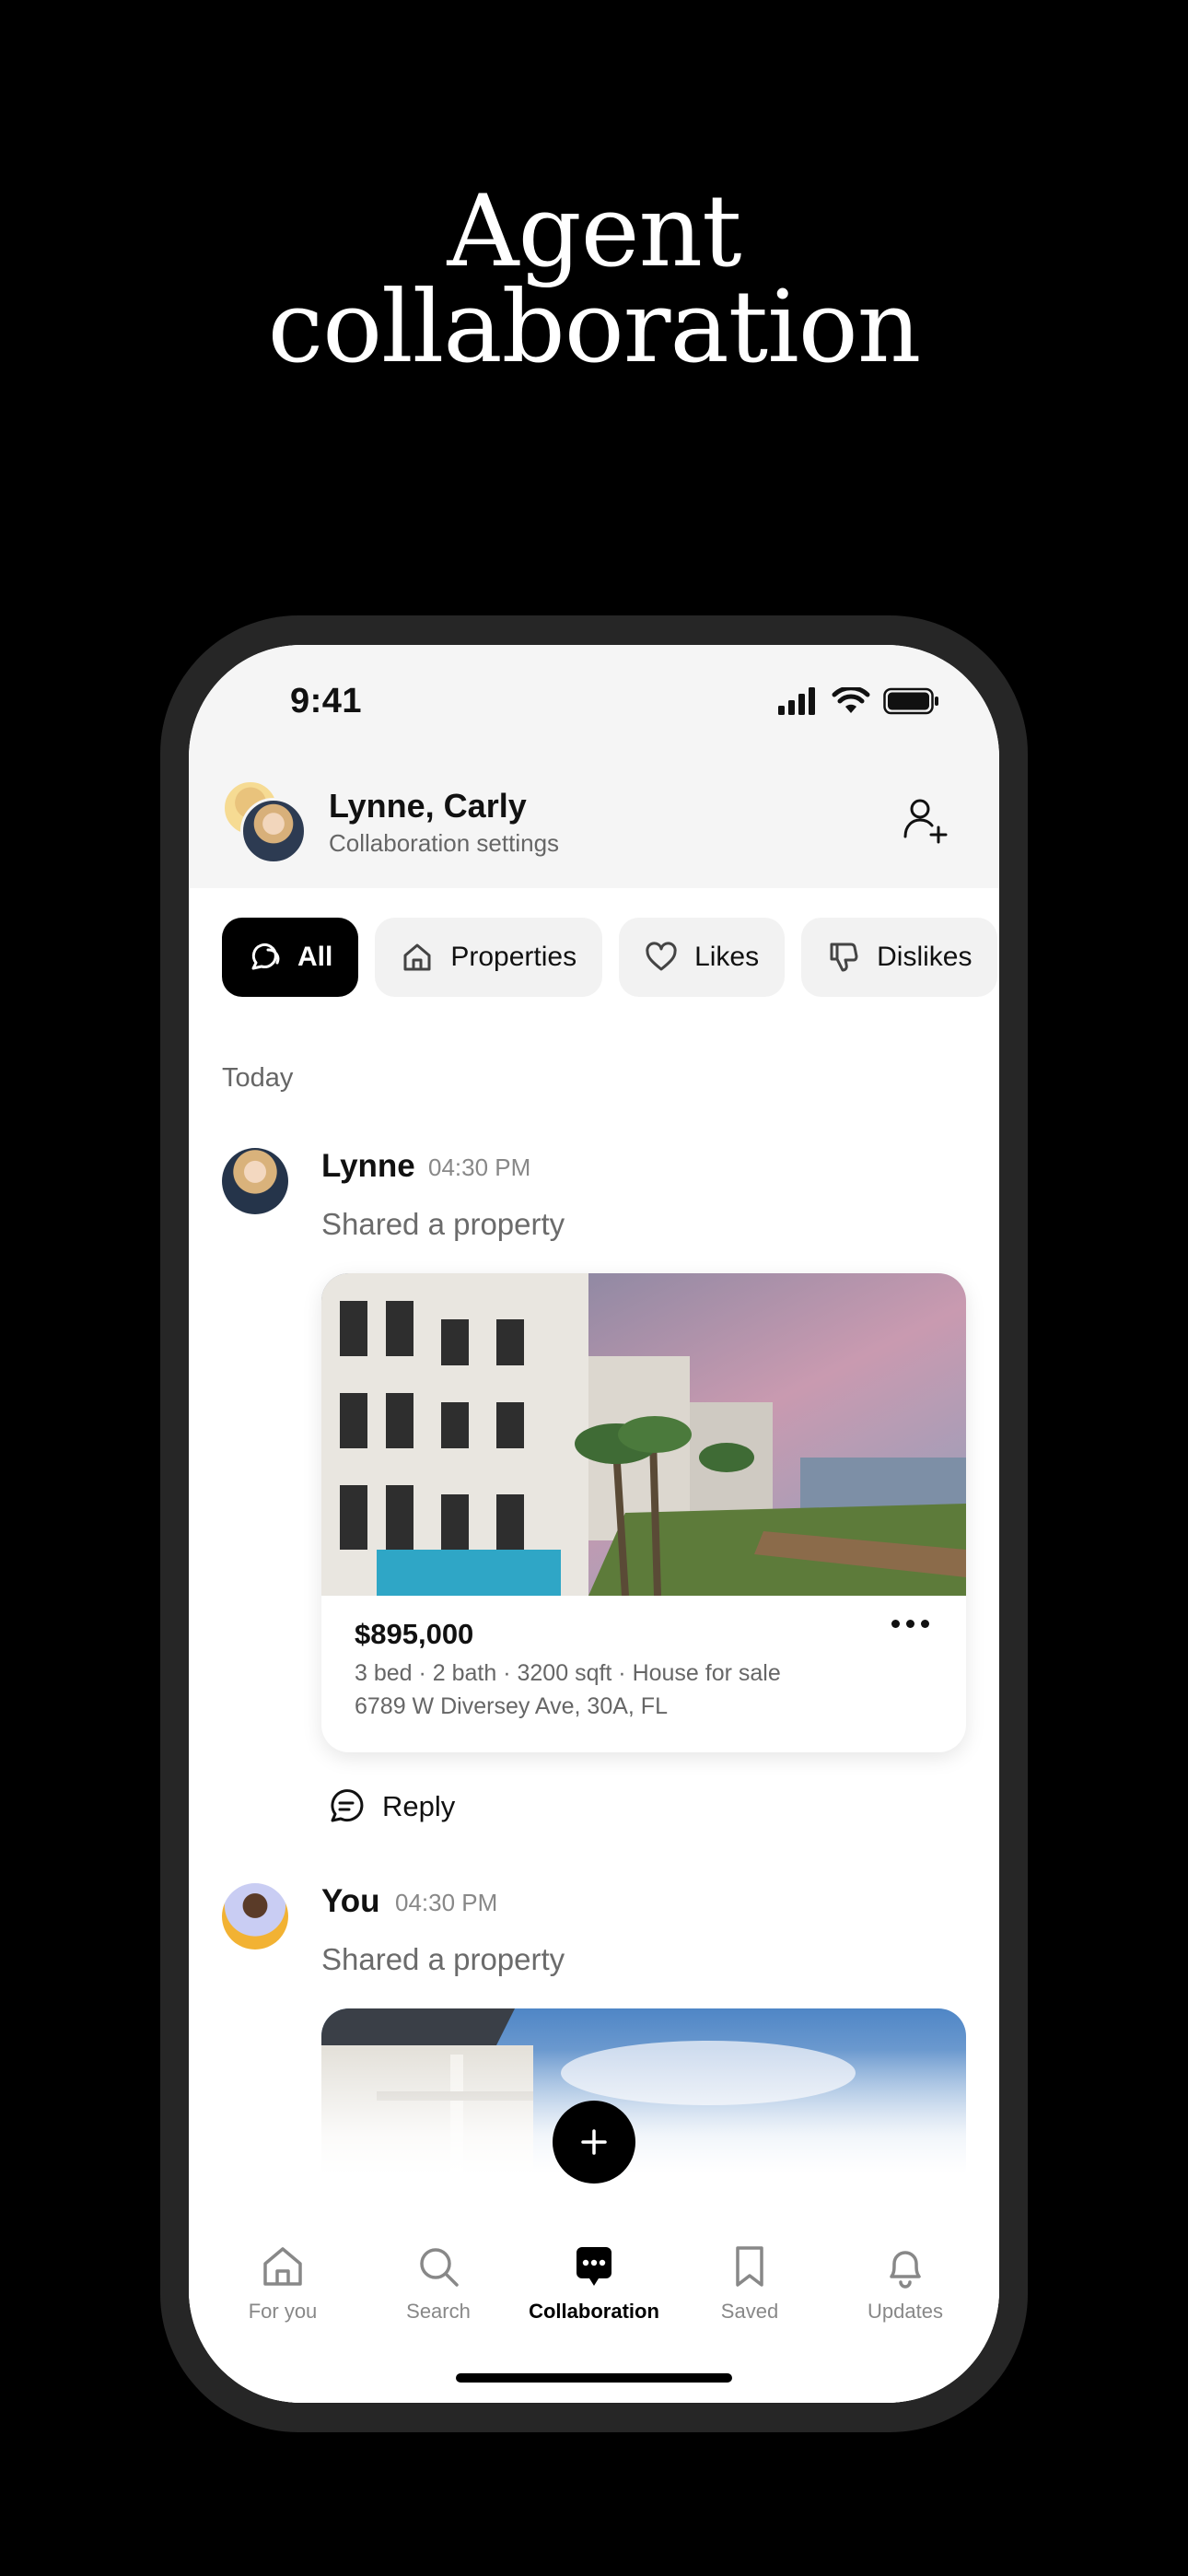 The image size is (1188, 2576). What do you see at coordinates (910, 701) in the screenshot?
I see `battery-icon` at bounding box center [910, 701].